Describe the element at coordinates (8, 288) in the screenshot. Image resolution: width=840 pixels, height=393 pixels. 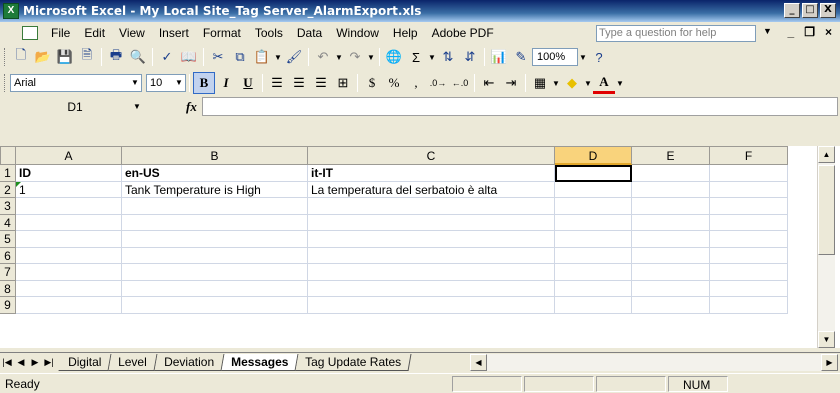
I see `row-header: 8` at that location.